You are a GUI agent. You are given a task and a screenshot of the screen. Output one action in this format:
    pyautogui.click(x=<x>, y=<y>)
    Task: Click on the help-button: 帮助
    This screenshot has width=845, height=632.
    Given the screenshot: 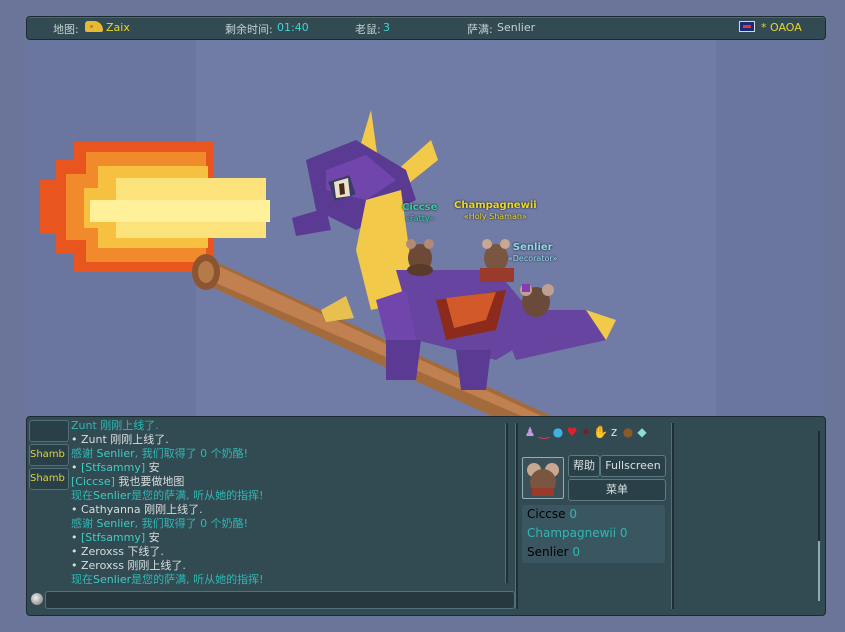 What is the action you would take?
    pyautogui.click(x=584, y=466)
    